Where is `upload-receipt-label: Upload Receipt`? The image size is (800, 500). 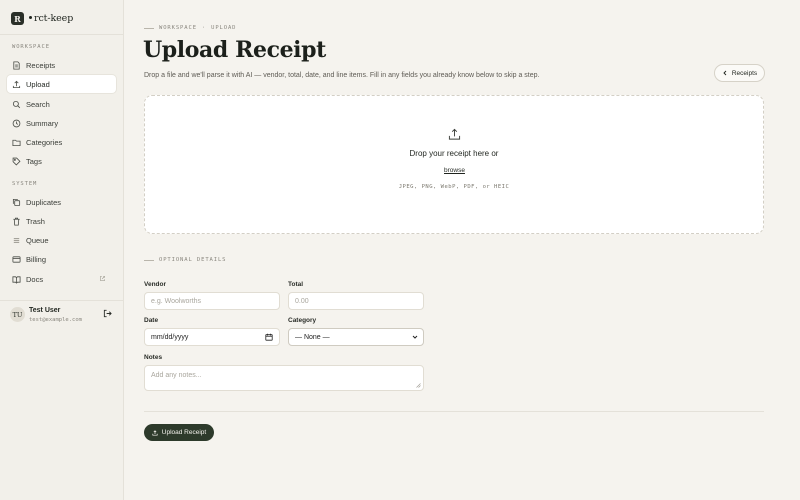 upload-receipt-label: Upload Receipt is located at coordinates (184, 432).